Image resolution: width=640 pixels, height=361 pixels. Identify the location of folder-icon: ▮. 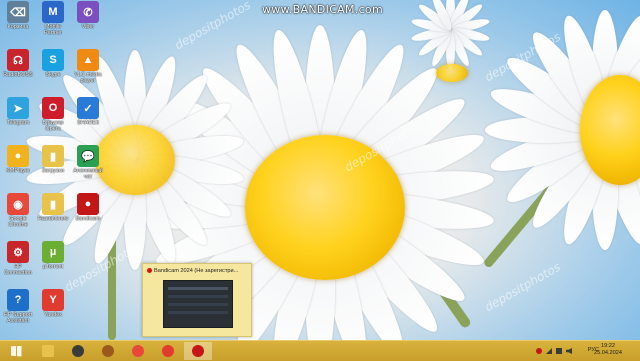
(53, 204).